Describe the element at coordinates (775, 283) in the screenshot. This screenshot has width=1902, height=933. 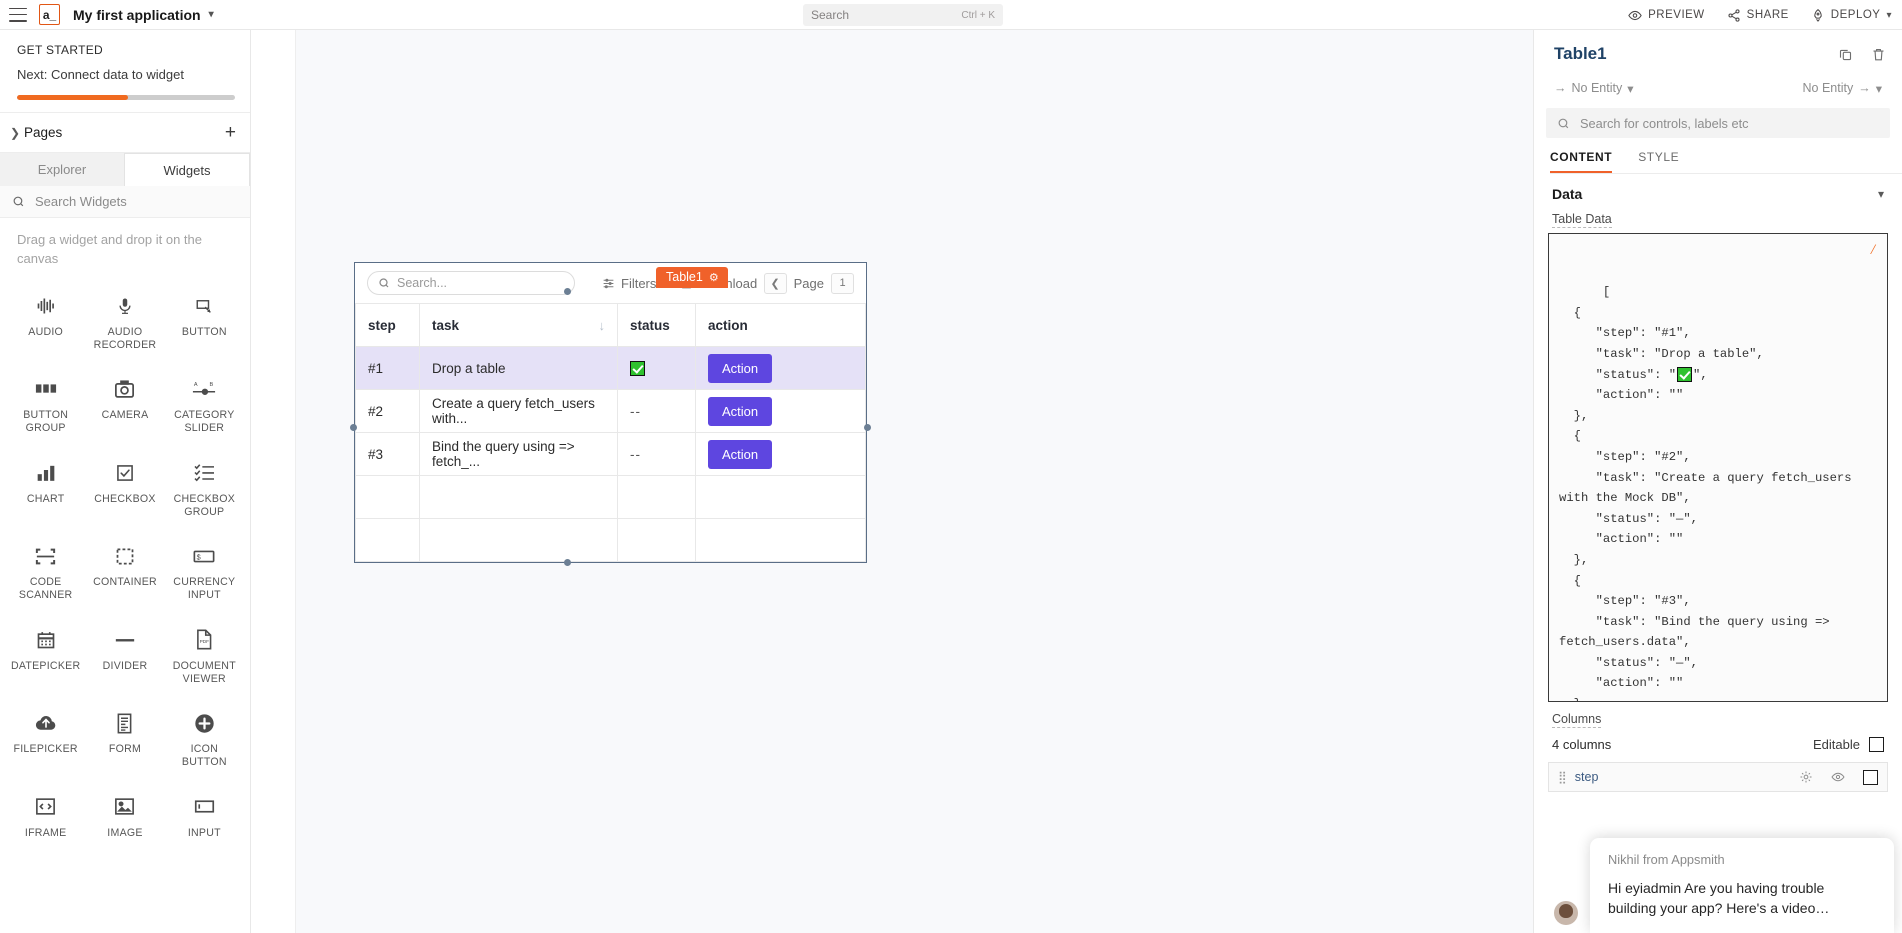
I see `chevron-left-icon: ❮` at that location.